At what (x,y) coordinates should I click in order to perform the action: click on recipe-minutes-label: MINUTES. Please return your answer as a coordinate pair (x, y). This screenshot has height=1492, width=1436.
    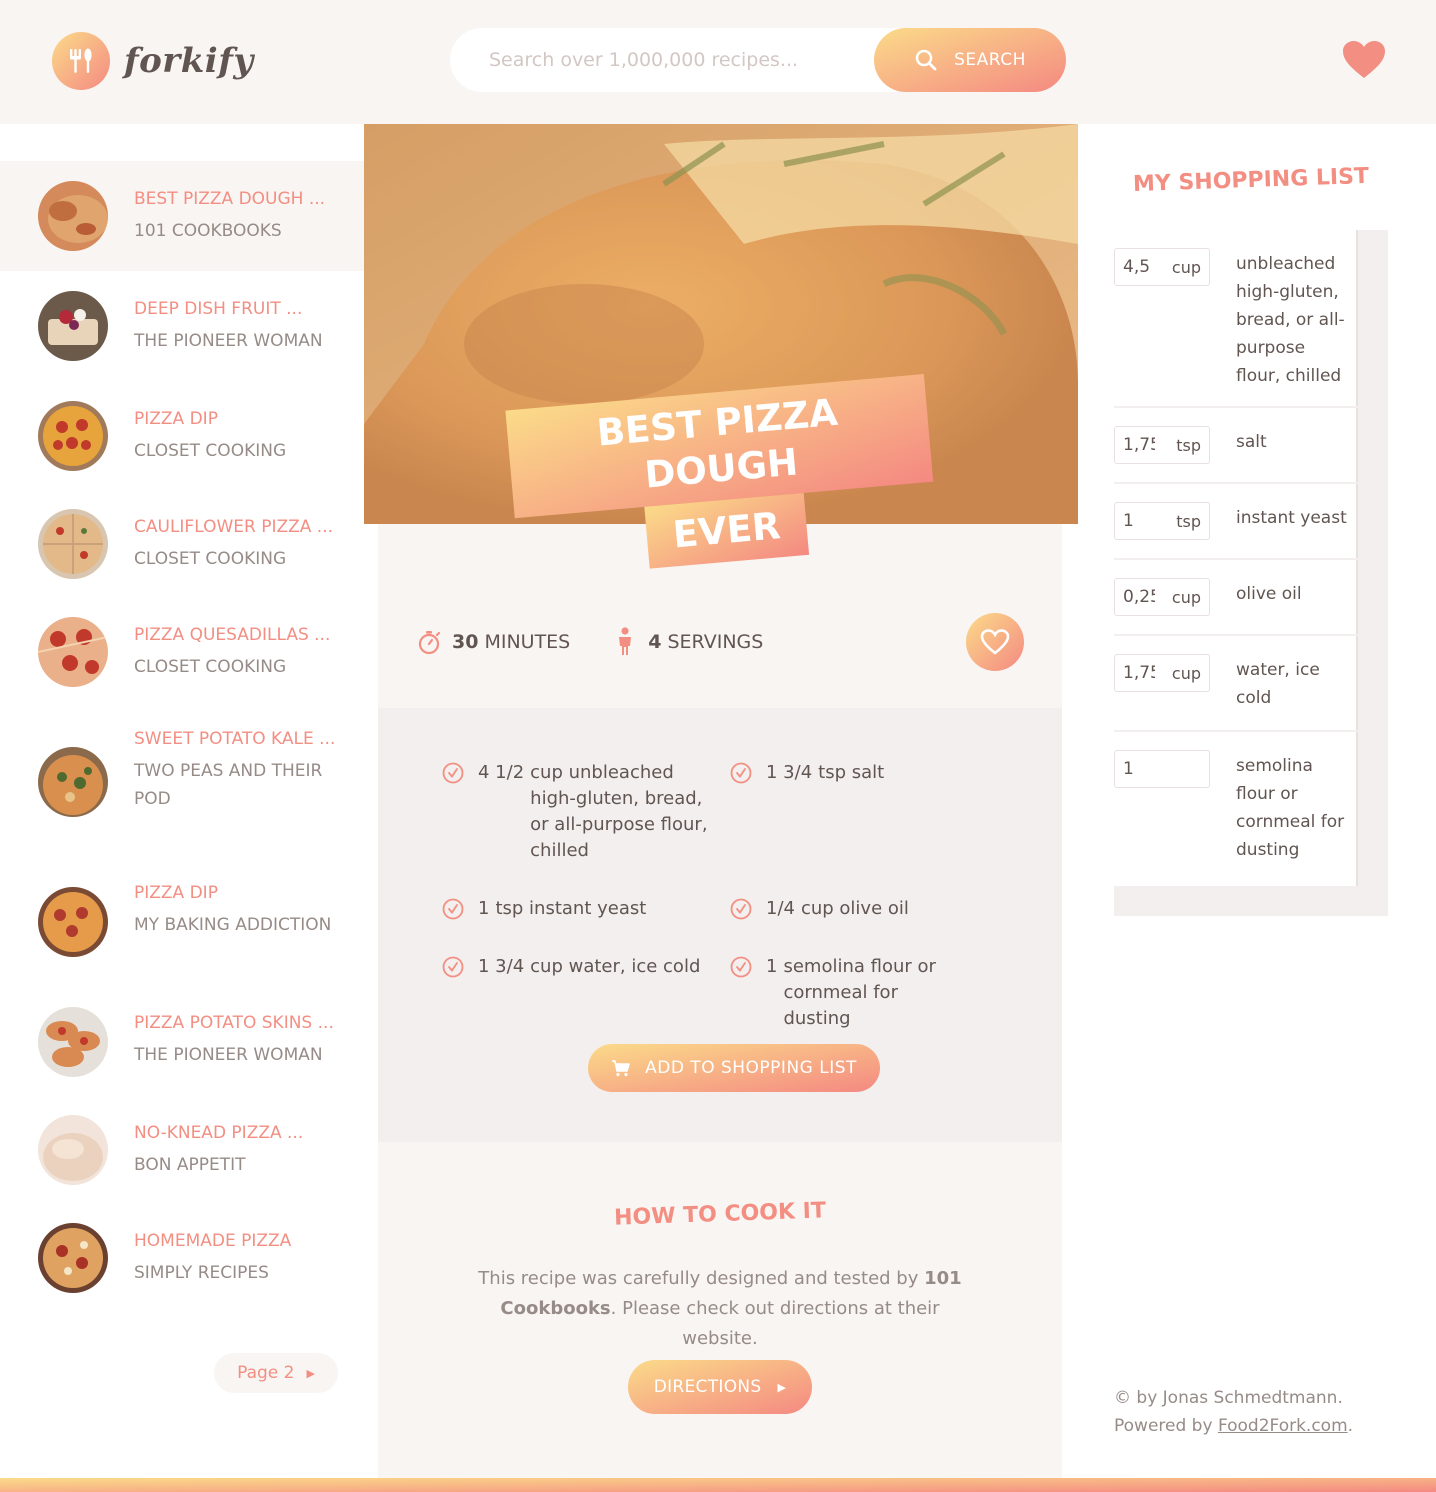
    Looking at the image, I should click on (527, 642).